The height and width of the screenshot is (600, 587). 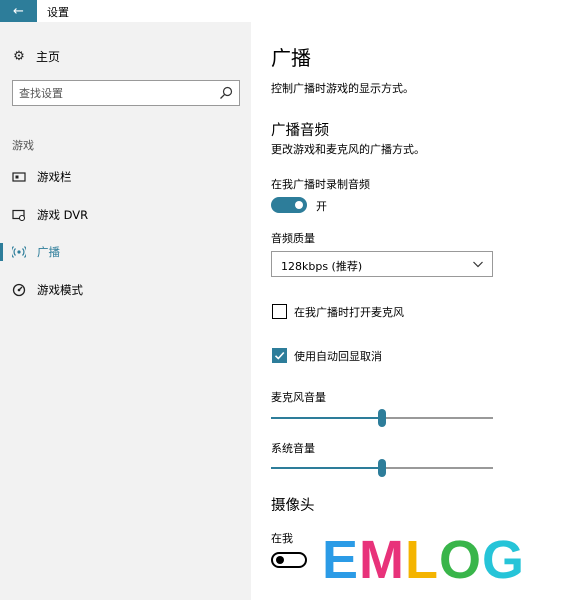 I want to click on arrow-left-icon: ←, so click(x=18, y=11).